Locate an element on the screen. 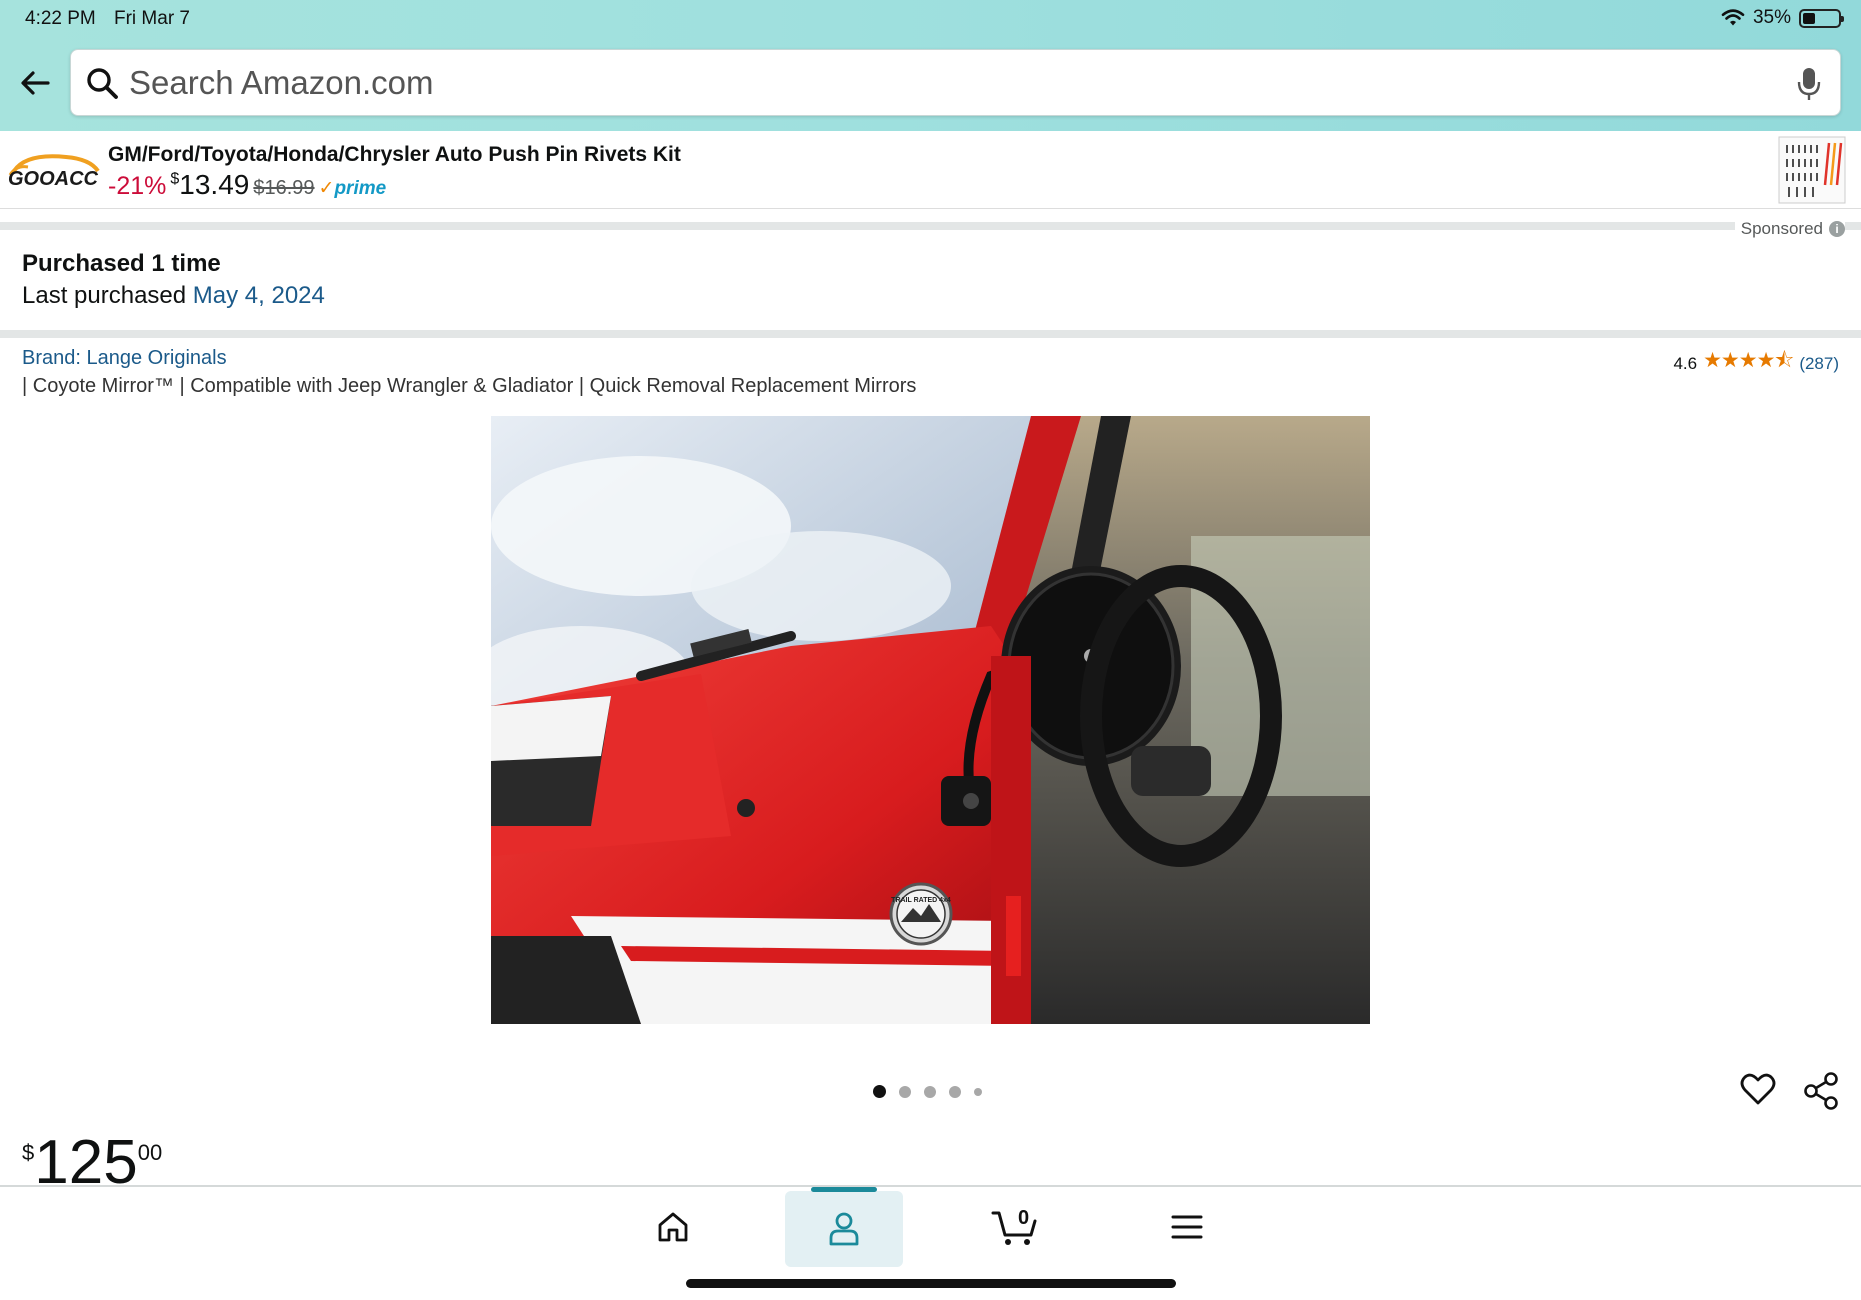  ad-list-price: $16.99 is located at coordinates (284, 188).